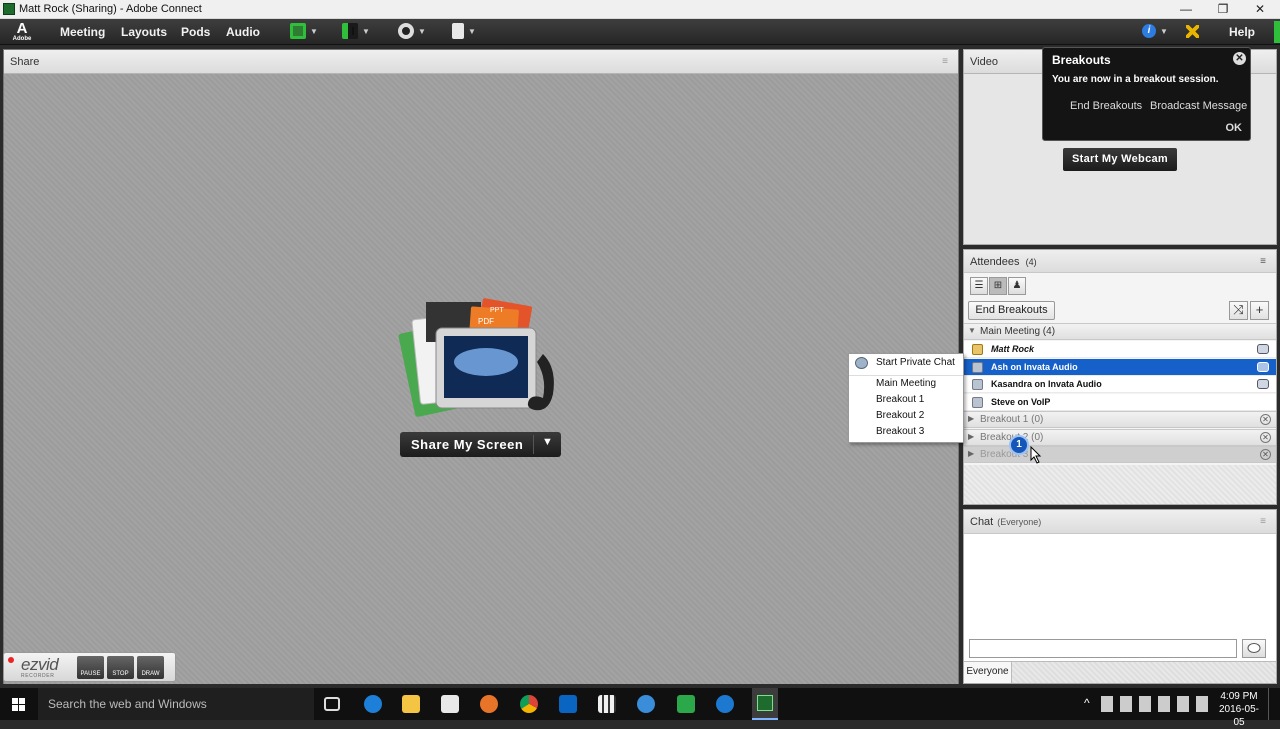 Image resolution: width=1280 pixels, height=729 pixels. I want to click on menu-item-breakout-2: Breakout 2, so click(900, 415).